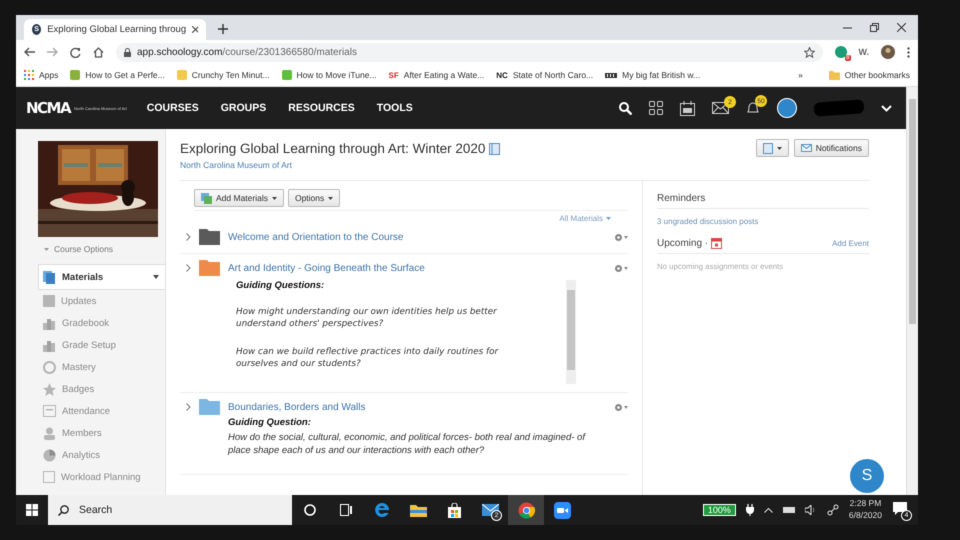 The image size is (960, 540). What do you see at coordinates (49, 301) in the screenshot?
I see `updates-icon` at bounding box center [49, 301].